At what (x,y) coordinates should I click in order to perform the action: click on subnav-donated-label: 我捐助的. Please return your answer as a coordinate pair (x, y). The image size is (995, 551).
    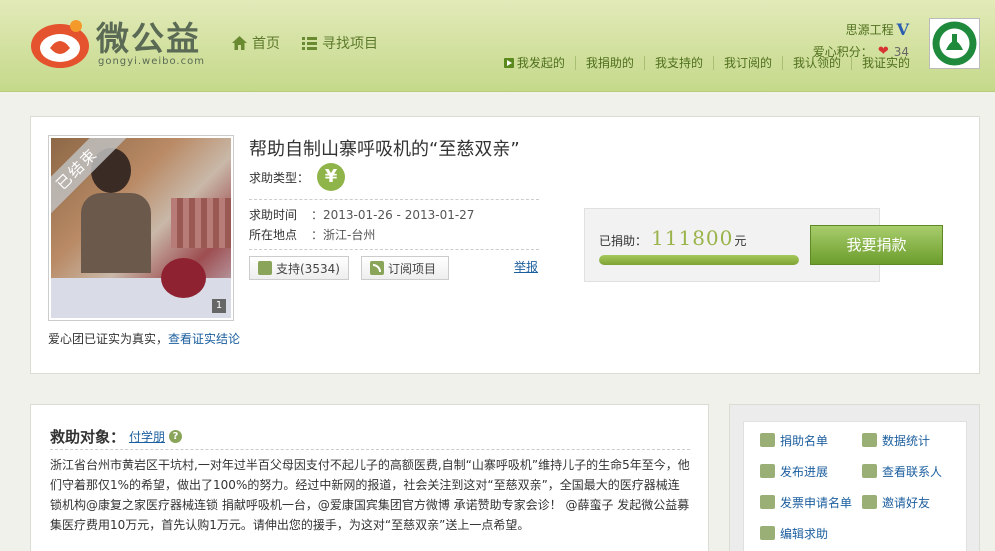
    Looking at the image, I should click on (609, 63).